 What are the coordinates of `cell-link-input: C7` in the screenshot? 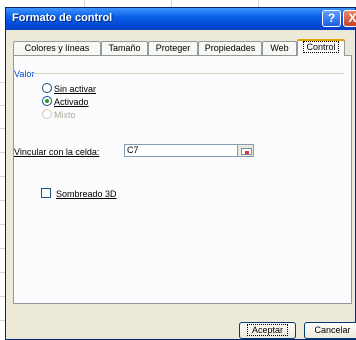 It's located at (189, 150).